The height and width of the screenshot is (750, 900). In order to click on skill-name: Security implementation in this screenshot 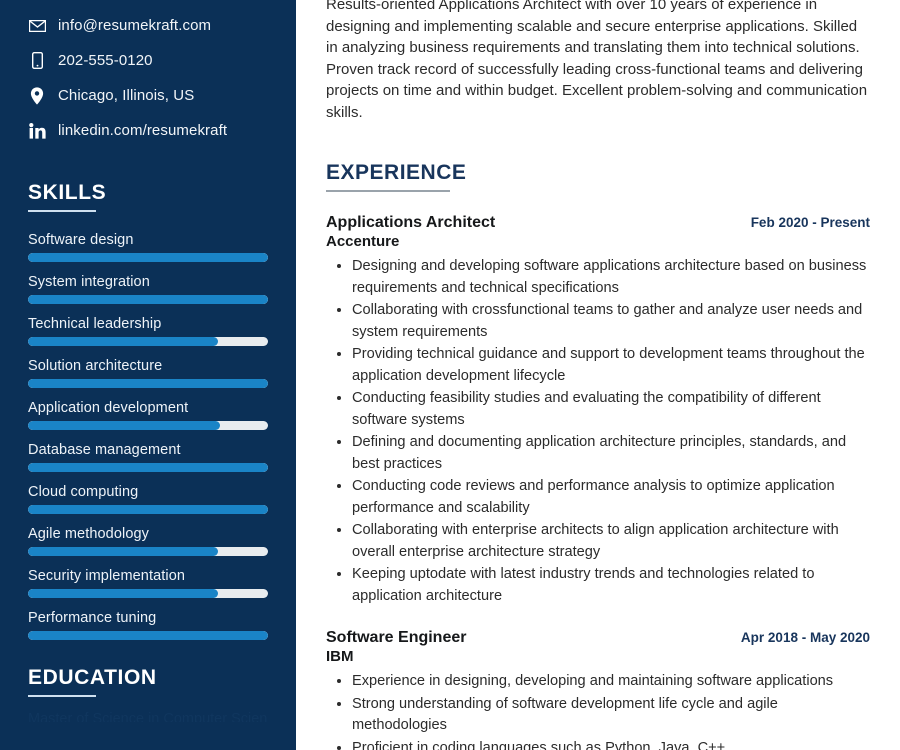, I will do `click(107, 576)`.